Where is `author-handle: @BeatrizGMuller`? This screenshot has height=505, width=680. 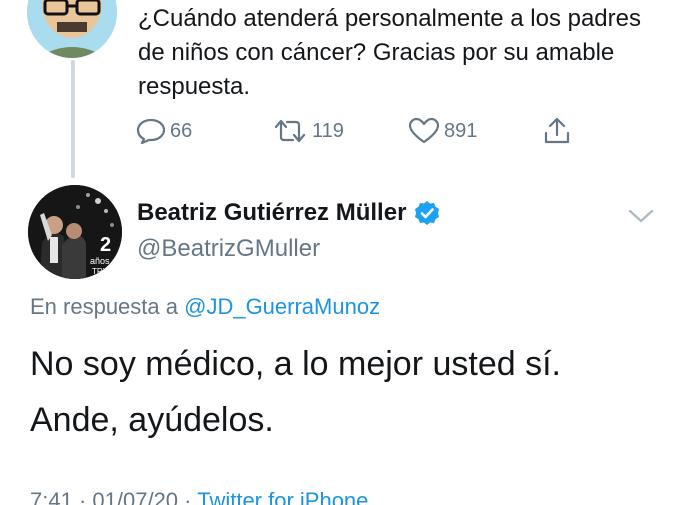
author-handle: @BeatrizGMuller is located at coordinates (228, 249).